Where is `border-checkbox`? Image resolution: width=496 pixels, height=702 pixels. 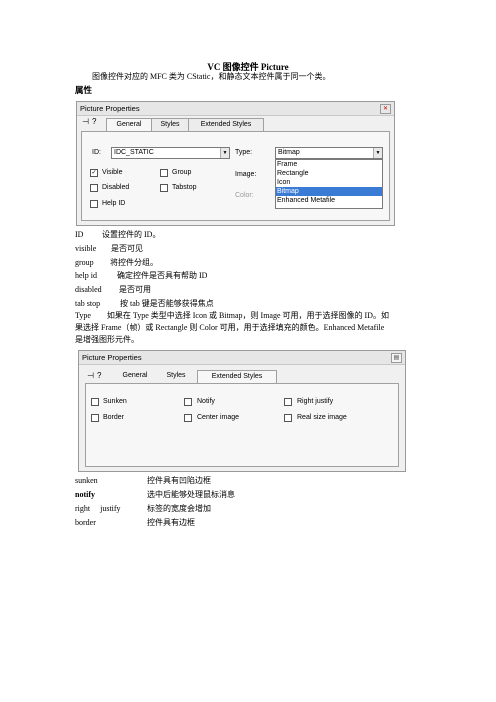 border-checkbox is located at coordinates (95, 418).